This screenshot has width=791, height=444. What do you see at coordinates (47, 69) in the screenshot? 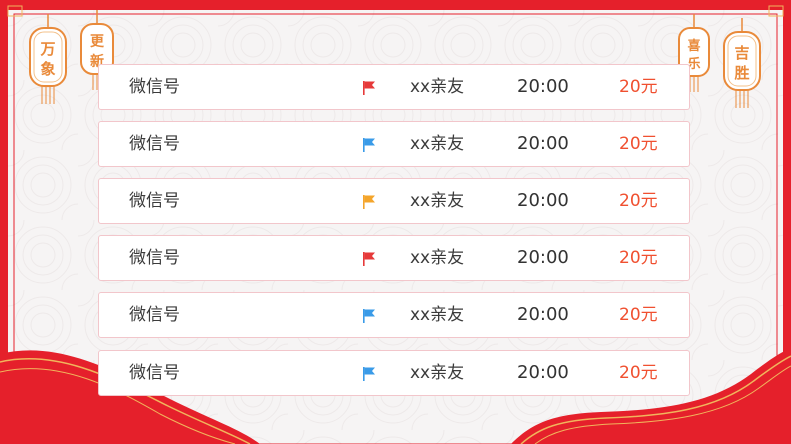
I see `lantern-char: 象` at bounding box center [47, 69].